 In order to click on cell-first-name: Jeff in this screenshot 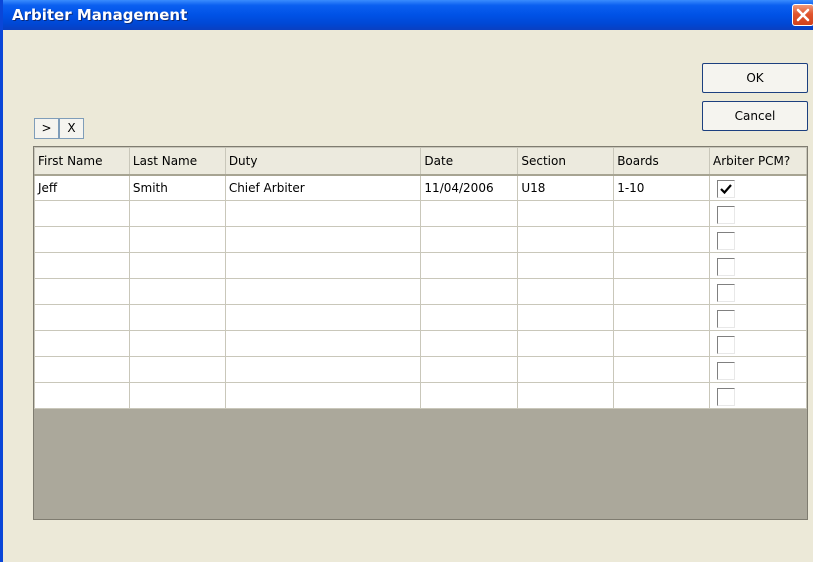, I will do `click(82, 187)`.